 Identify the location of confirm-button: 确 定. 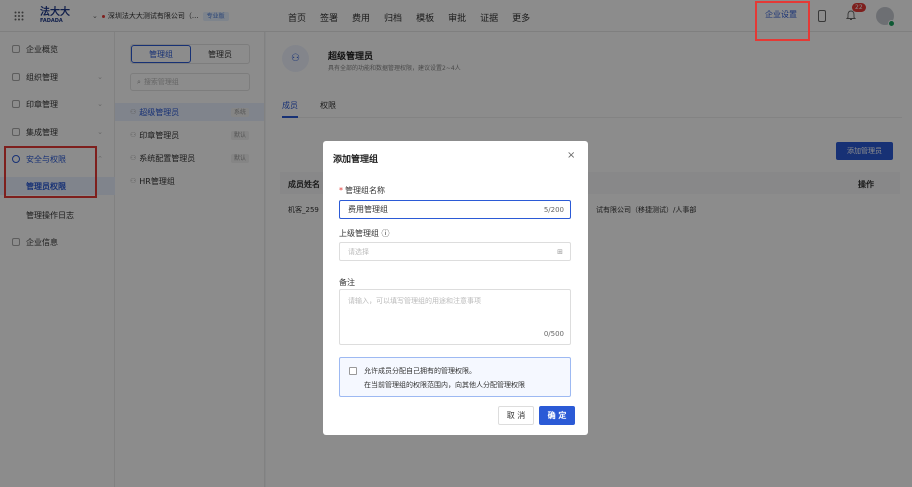
(557, 415).